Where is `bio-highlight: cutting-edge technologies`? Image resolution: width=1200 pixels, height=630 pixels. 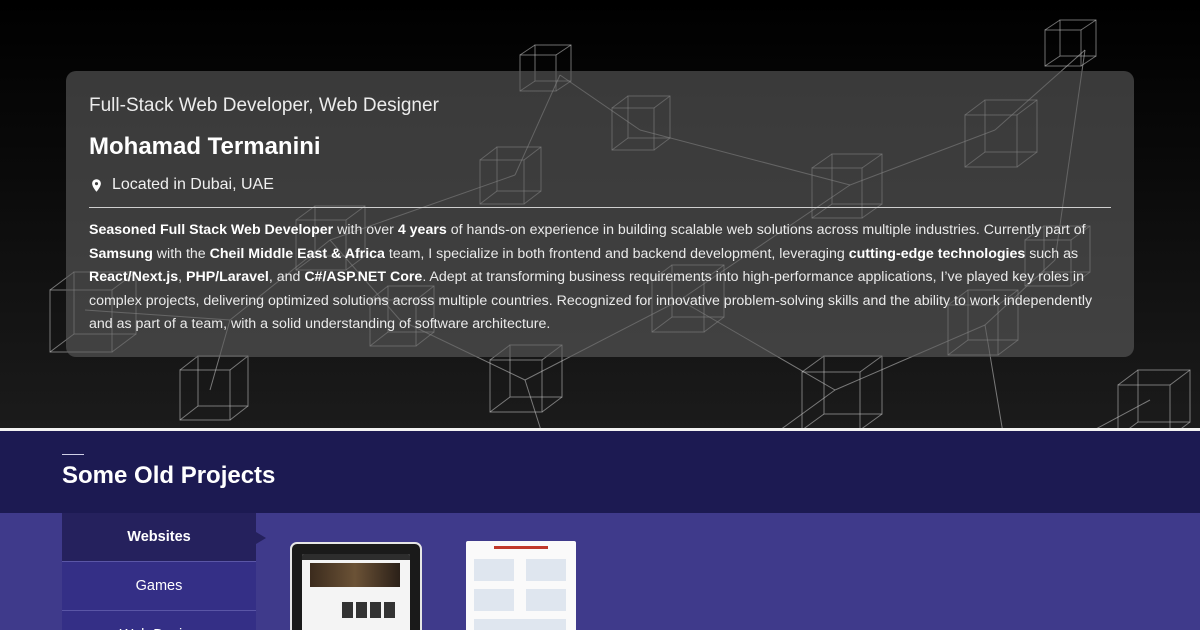 bio-highlight: cutting-edge technologies is located at coordinates (937, 253).